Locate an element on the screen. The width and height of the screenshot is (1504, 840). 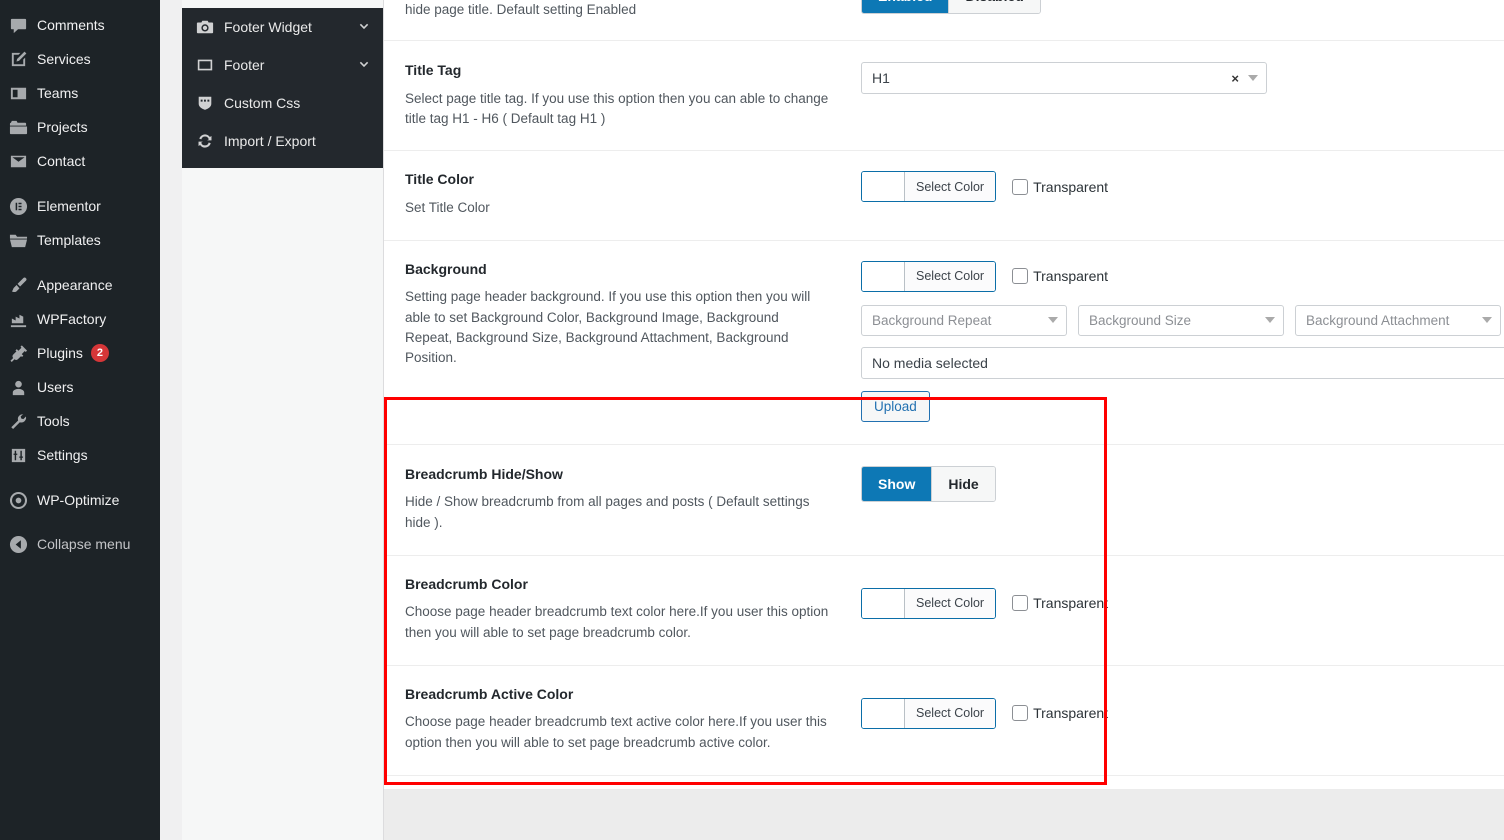
background-repeat-select: Background Repeat is located at coordinates (964, 320).